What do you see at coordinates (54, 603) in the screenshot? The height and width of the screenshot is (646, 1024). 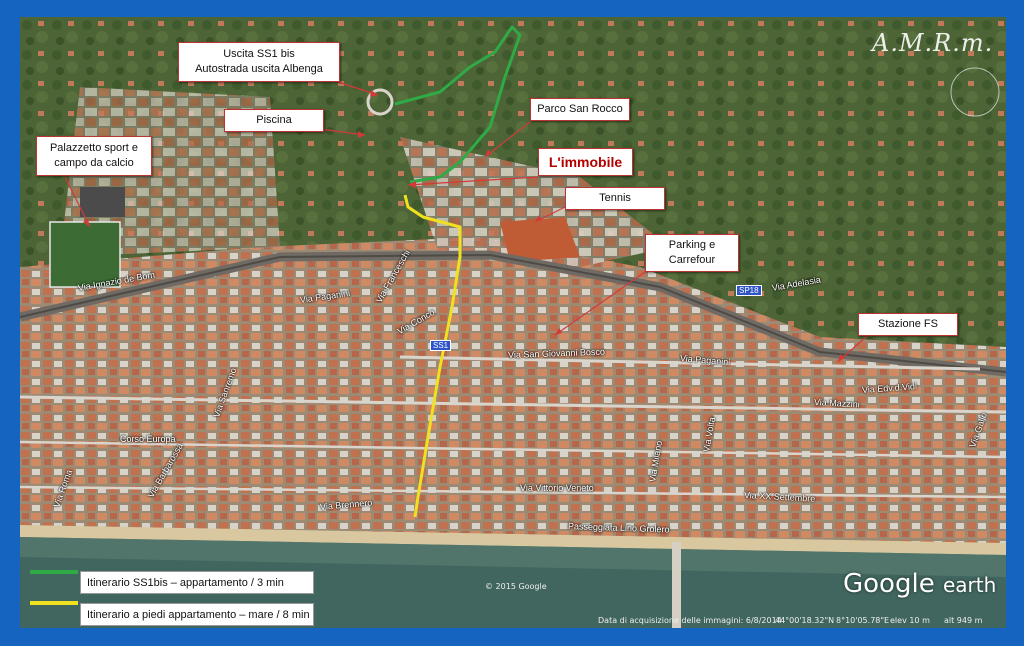 I see `legend-swatch-walk` at bounding box center [54, 603].